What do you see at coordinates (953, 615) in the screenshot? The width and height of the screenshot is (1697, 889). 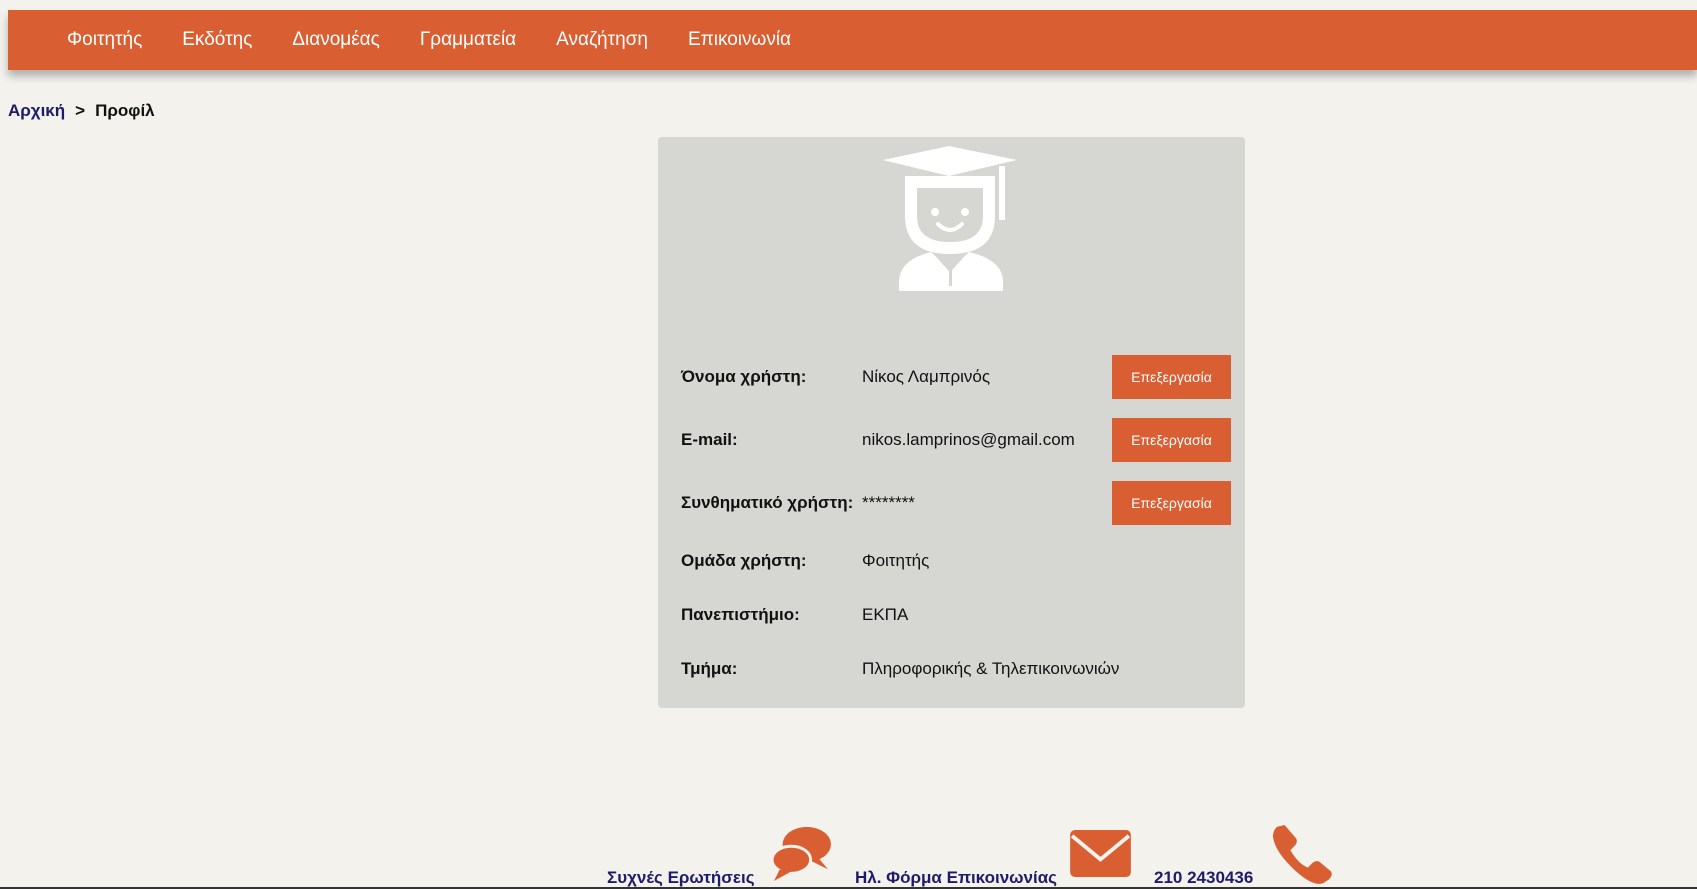 I see `profile-row-university: Πανεπιστήμιο: ΕΚΠΑ` at bounding box center [953, 615].